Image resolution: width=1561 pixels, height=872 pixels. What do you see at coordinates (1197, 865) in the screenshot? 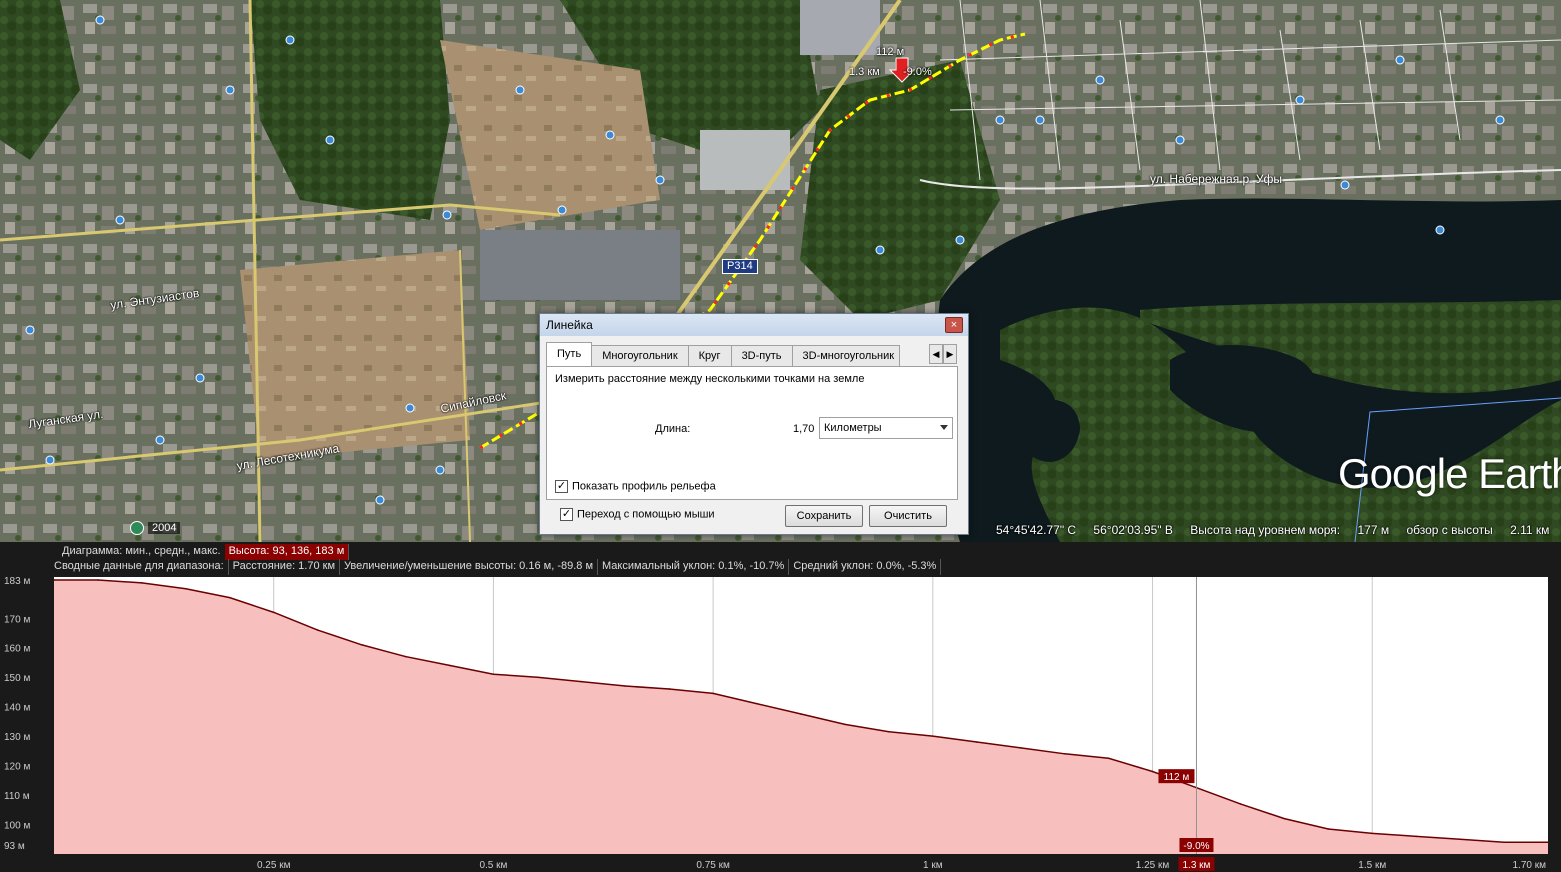
I see `cursor-distance-label: 1.3 км` at bounding box center [1197, 865].